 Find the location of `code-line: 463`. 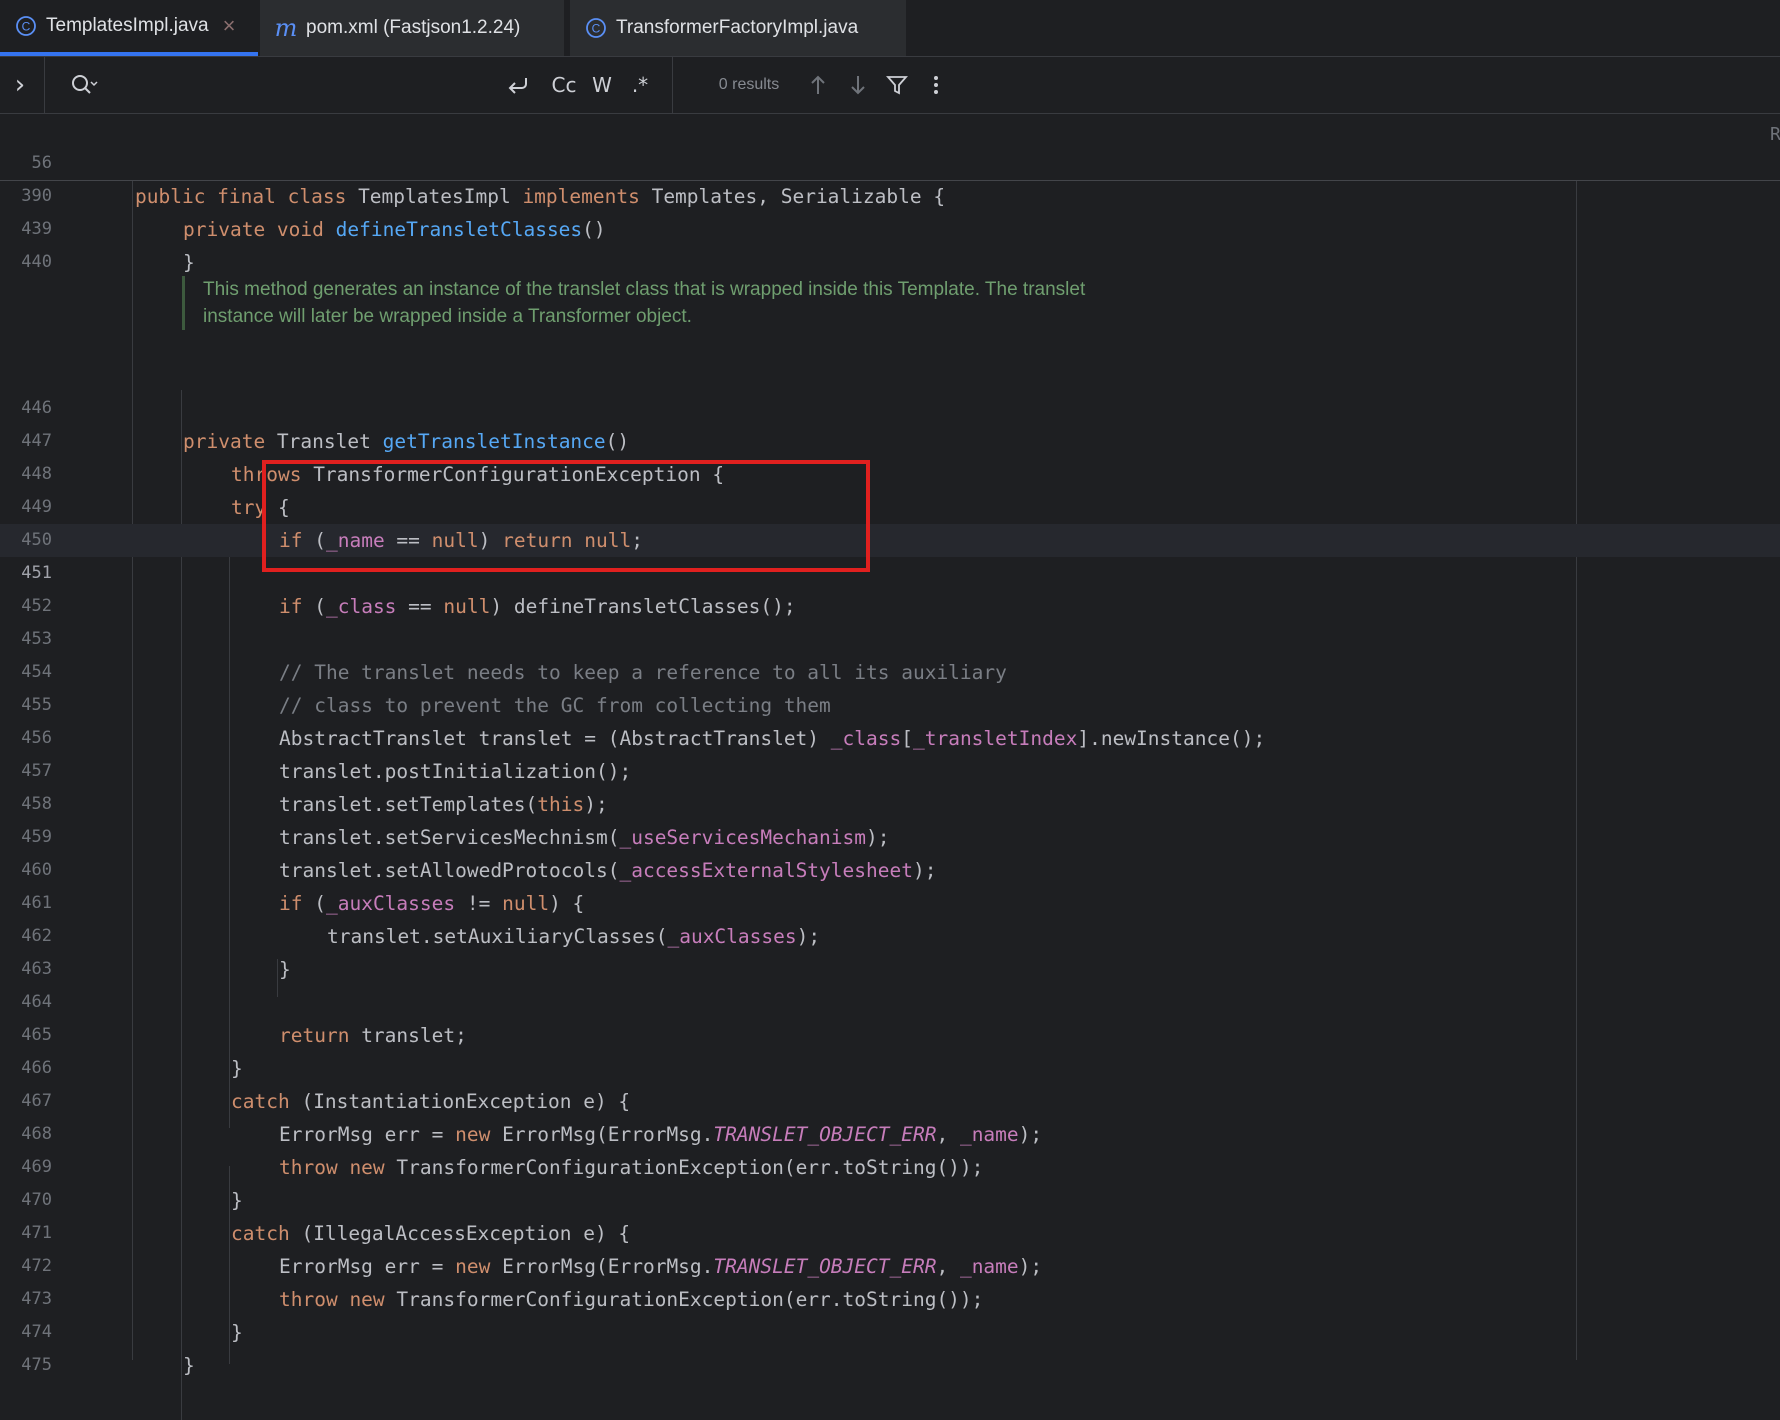

code-line: 463 is located at coordinates (890, 949).